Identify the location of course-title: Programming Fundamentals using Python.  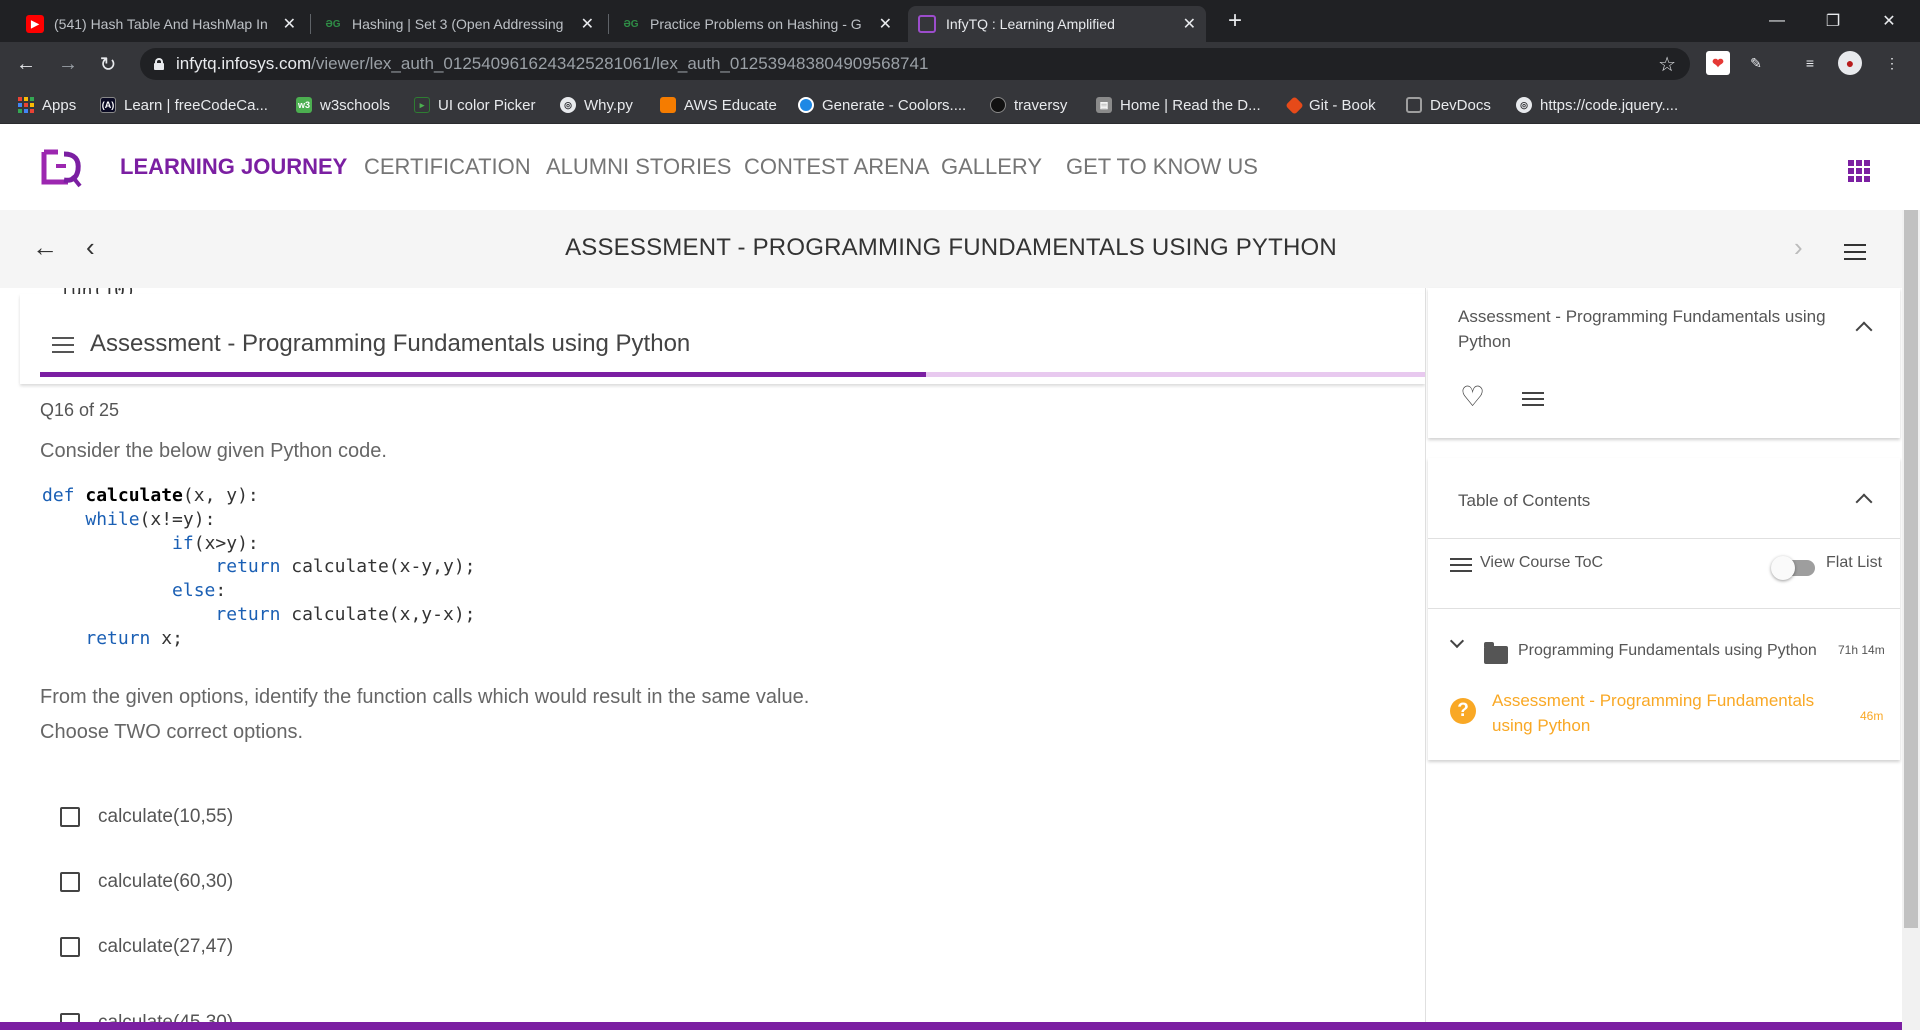
(1667, 650).